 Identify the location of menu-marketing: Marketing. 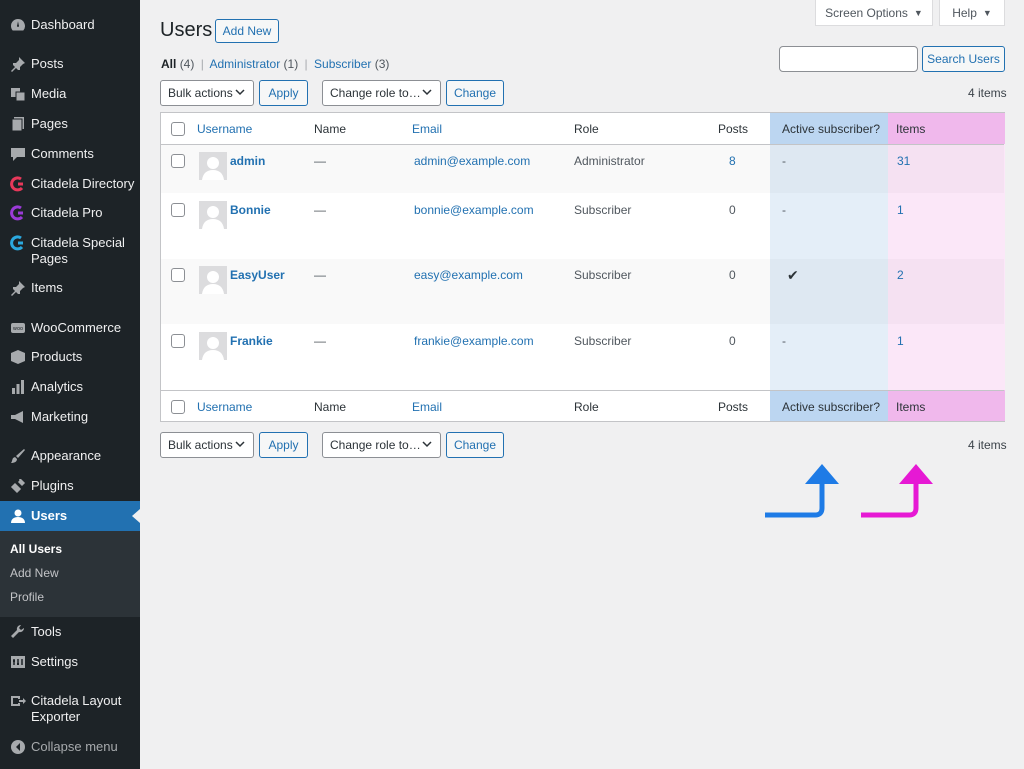
(70, 417).